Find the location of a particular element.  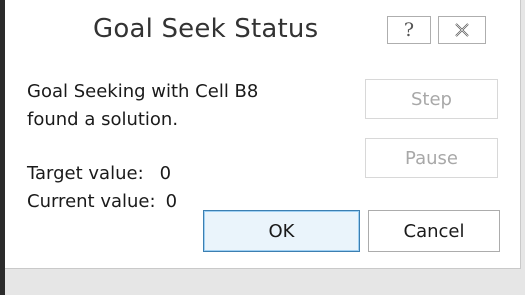

dialog-title: Goal Seek Status is located at coordinates (206, 29).